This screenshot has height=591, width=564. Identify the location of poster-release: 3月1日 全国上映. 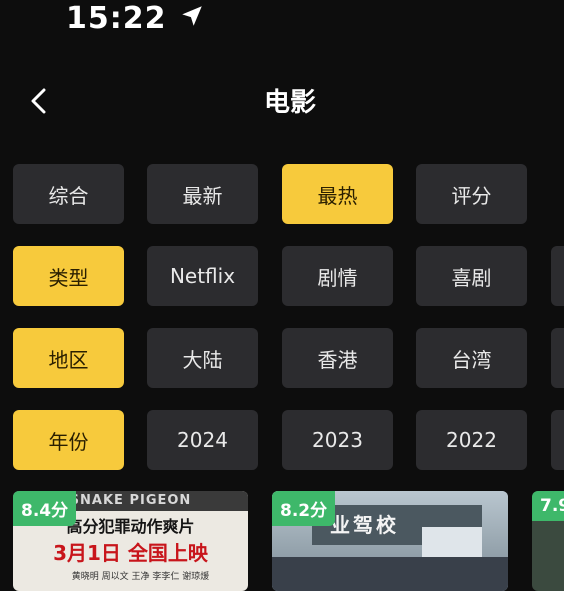
(130, 553).